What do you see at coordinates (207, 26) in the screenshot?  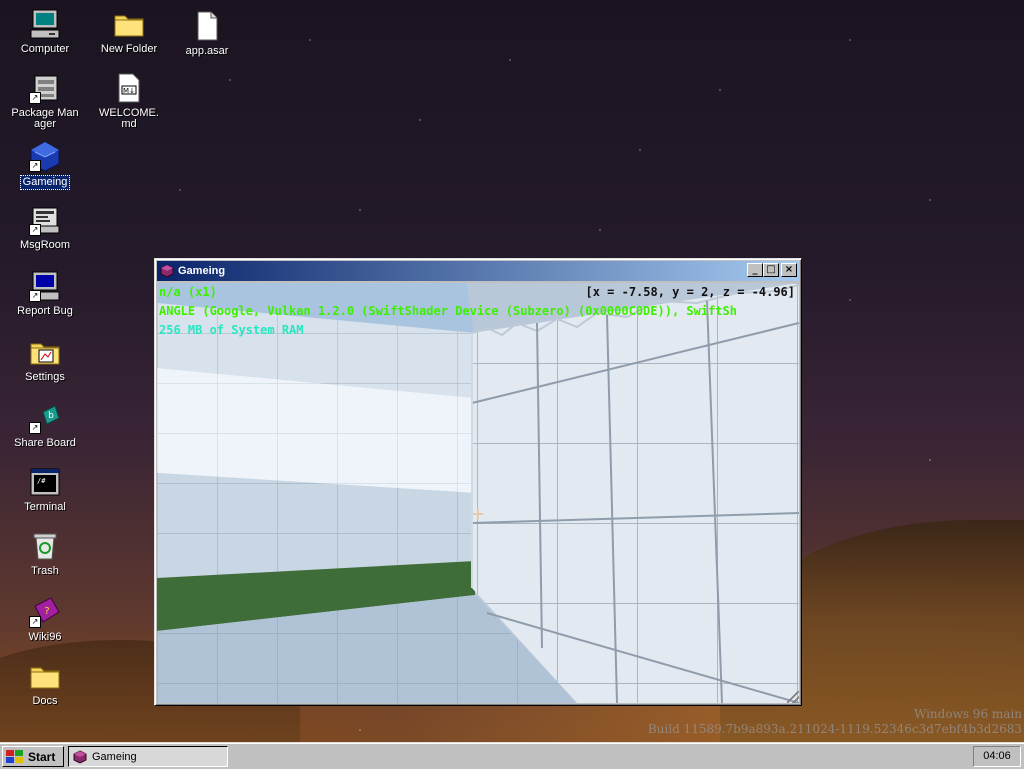 I see `file-icon` at bounding box center [207, 26].